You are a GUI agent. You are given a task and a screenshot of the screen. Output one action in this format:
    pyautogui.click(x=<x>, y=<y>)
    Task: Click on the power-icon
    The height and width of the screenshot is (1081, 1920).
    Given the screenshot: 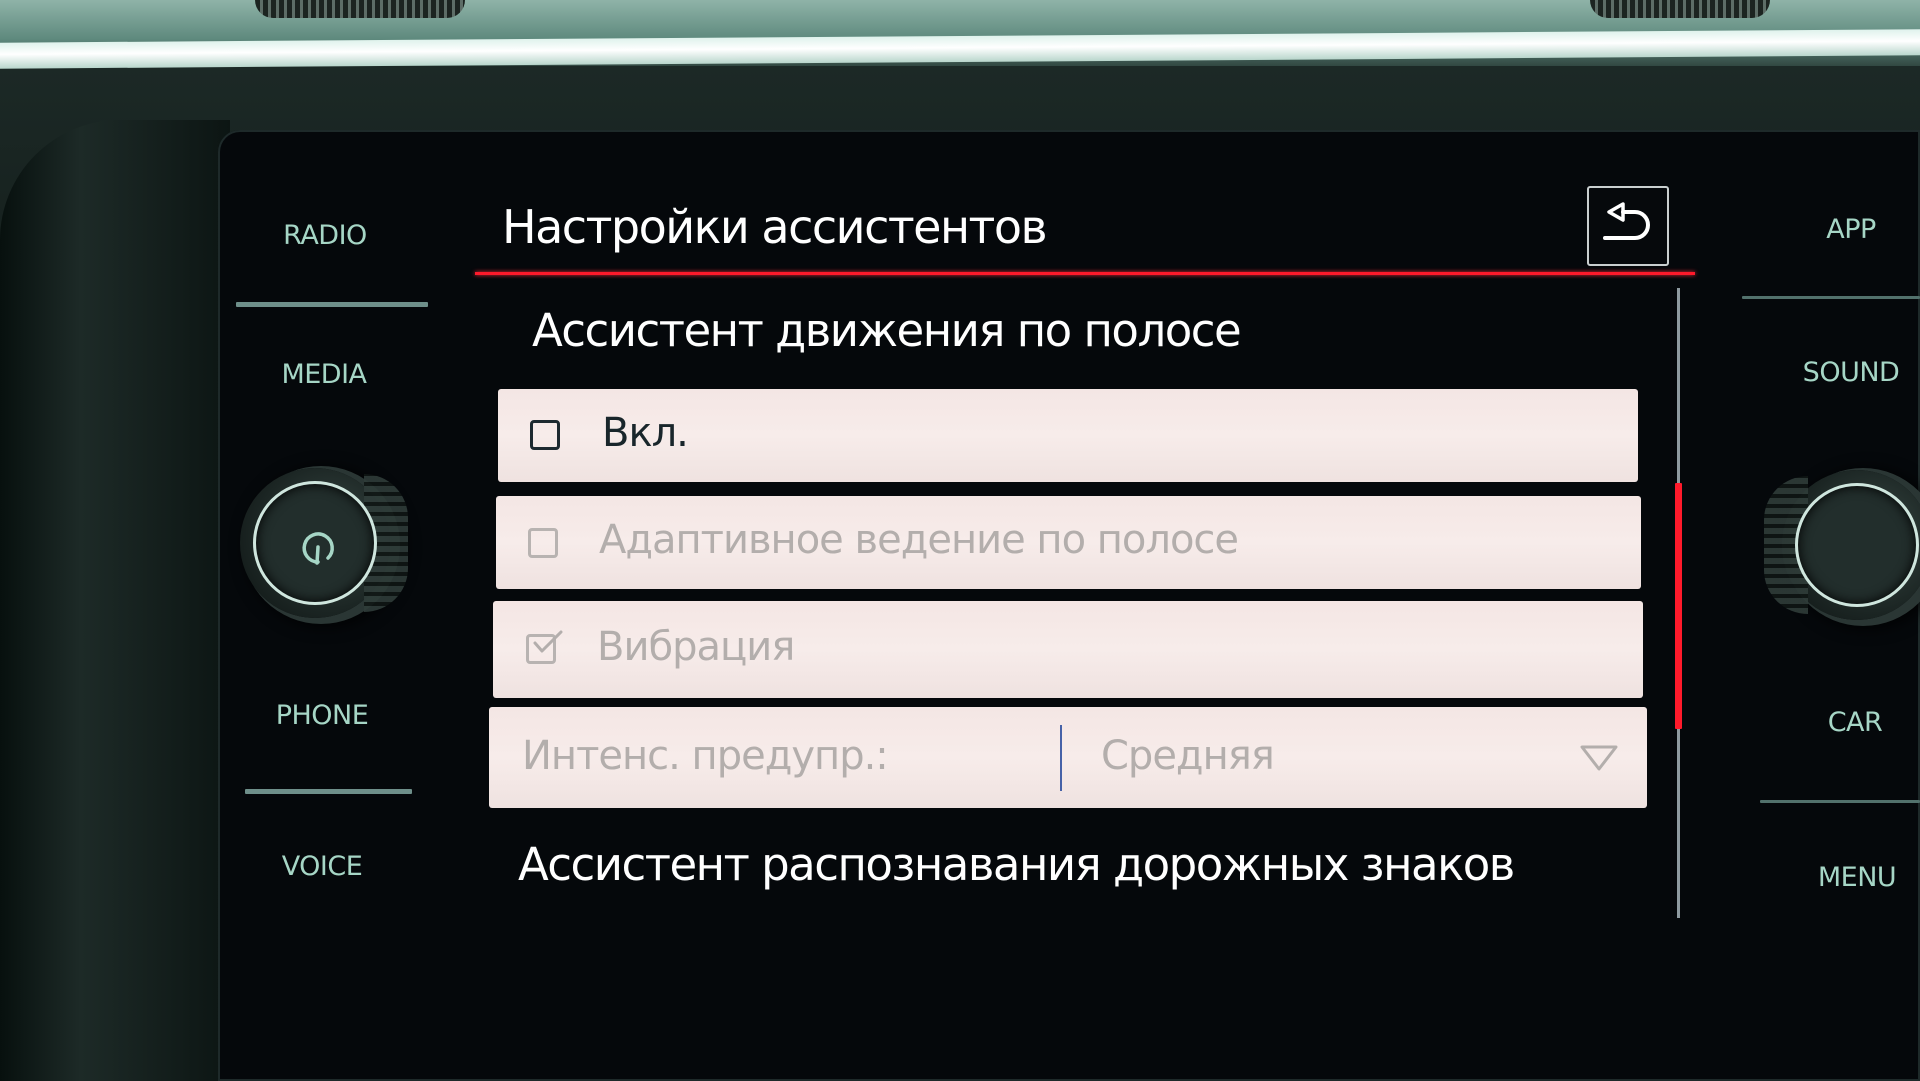 What is the action you would take?
    pyautogui.click(x=318, y=548)
    